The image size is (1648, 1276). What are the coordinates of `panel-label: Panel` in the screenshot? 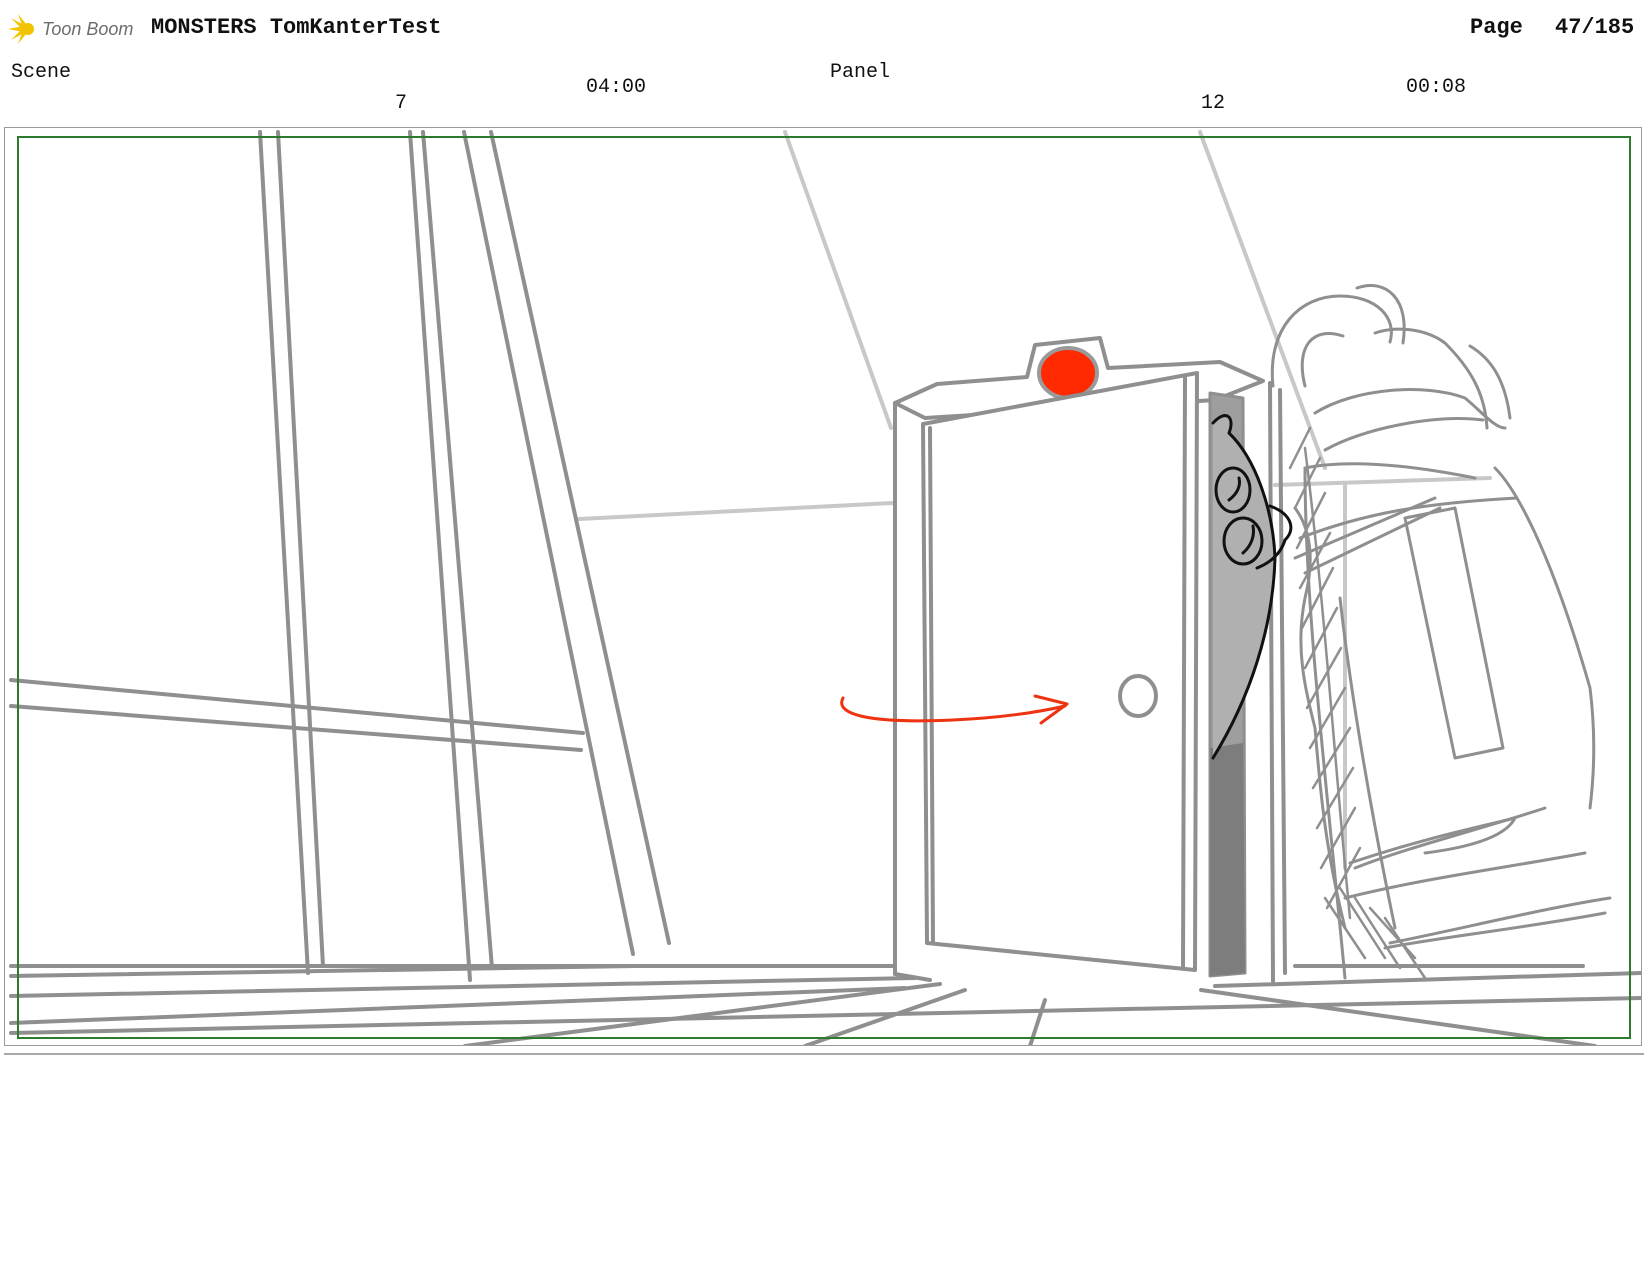 It's located at (860, 72).